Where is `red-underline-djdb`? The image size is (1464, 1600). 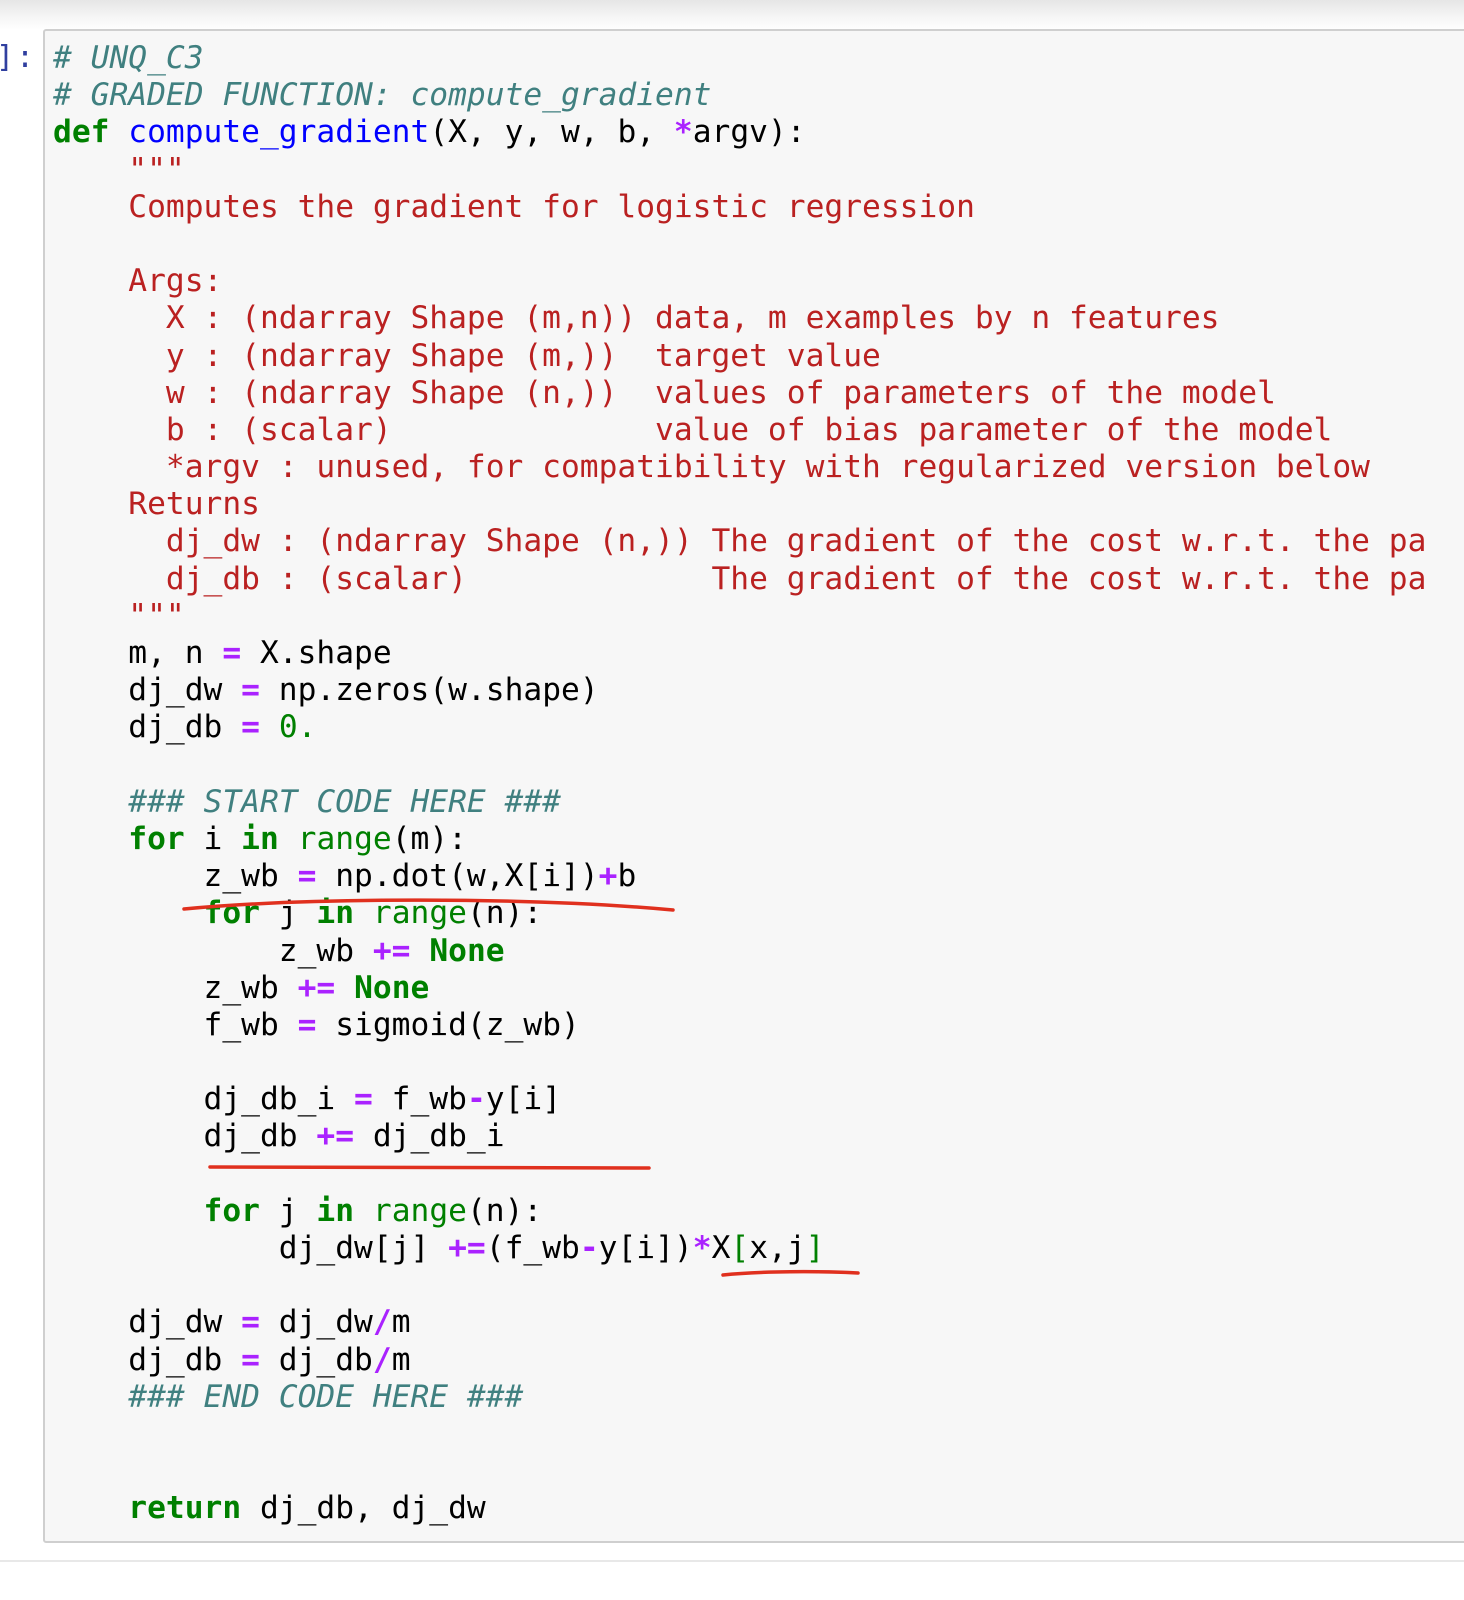 red-underline-djdb is located at coordinates (429, 1167).